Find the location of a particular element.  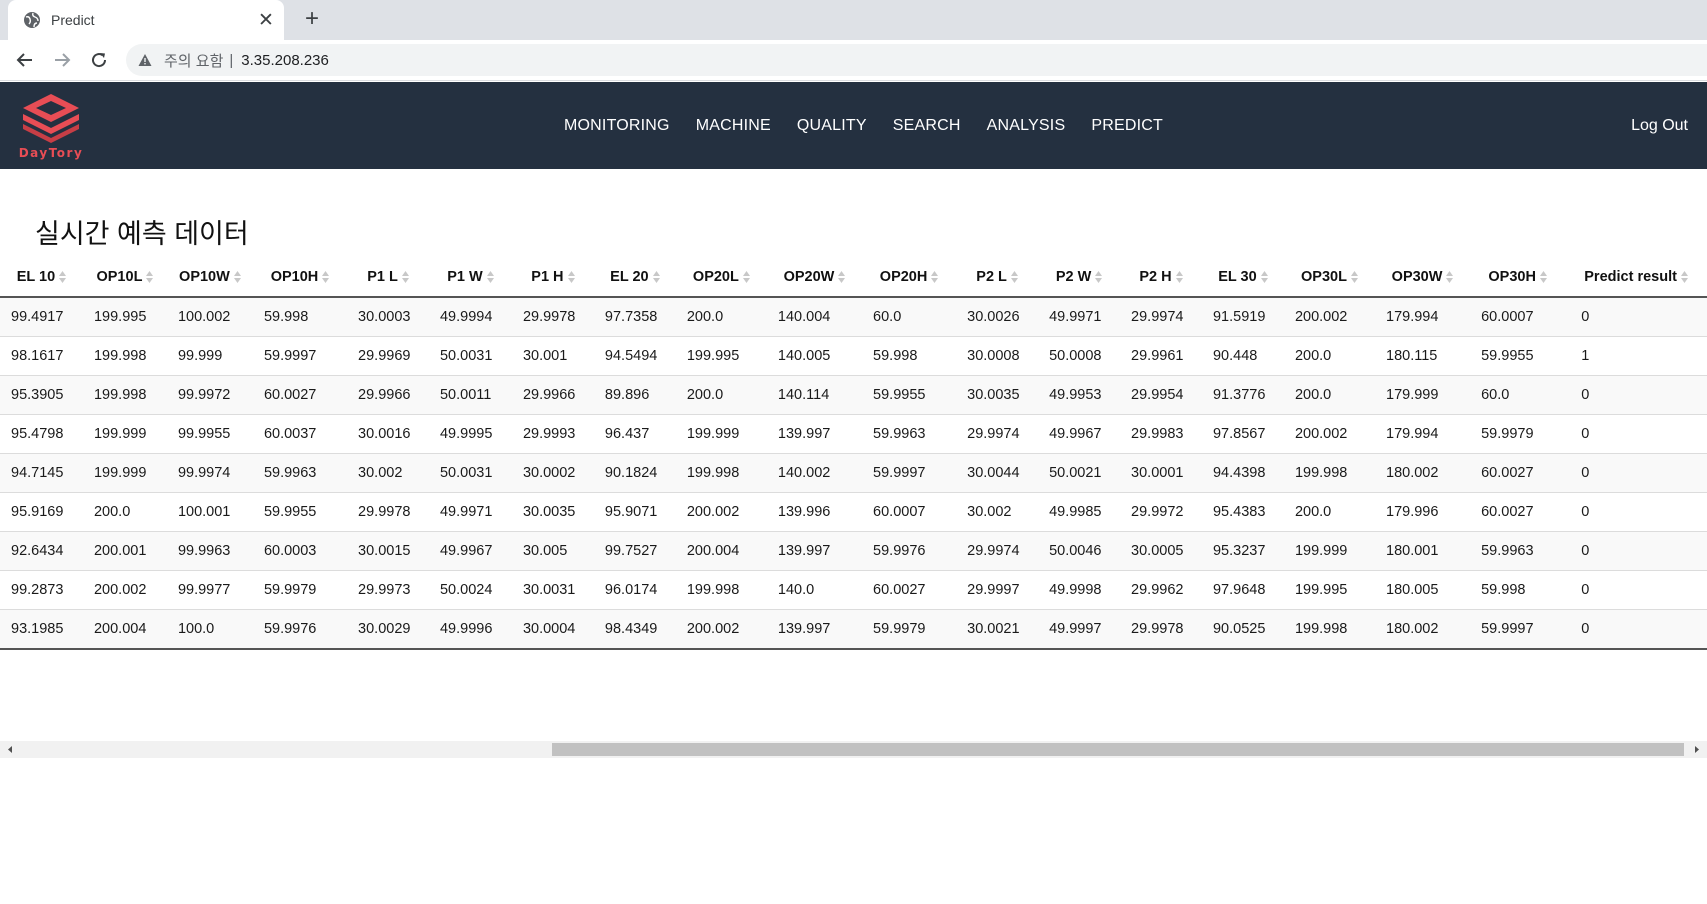

daytory-logo: DayTory is located at coordinates (51, 126).